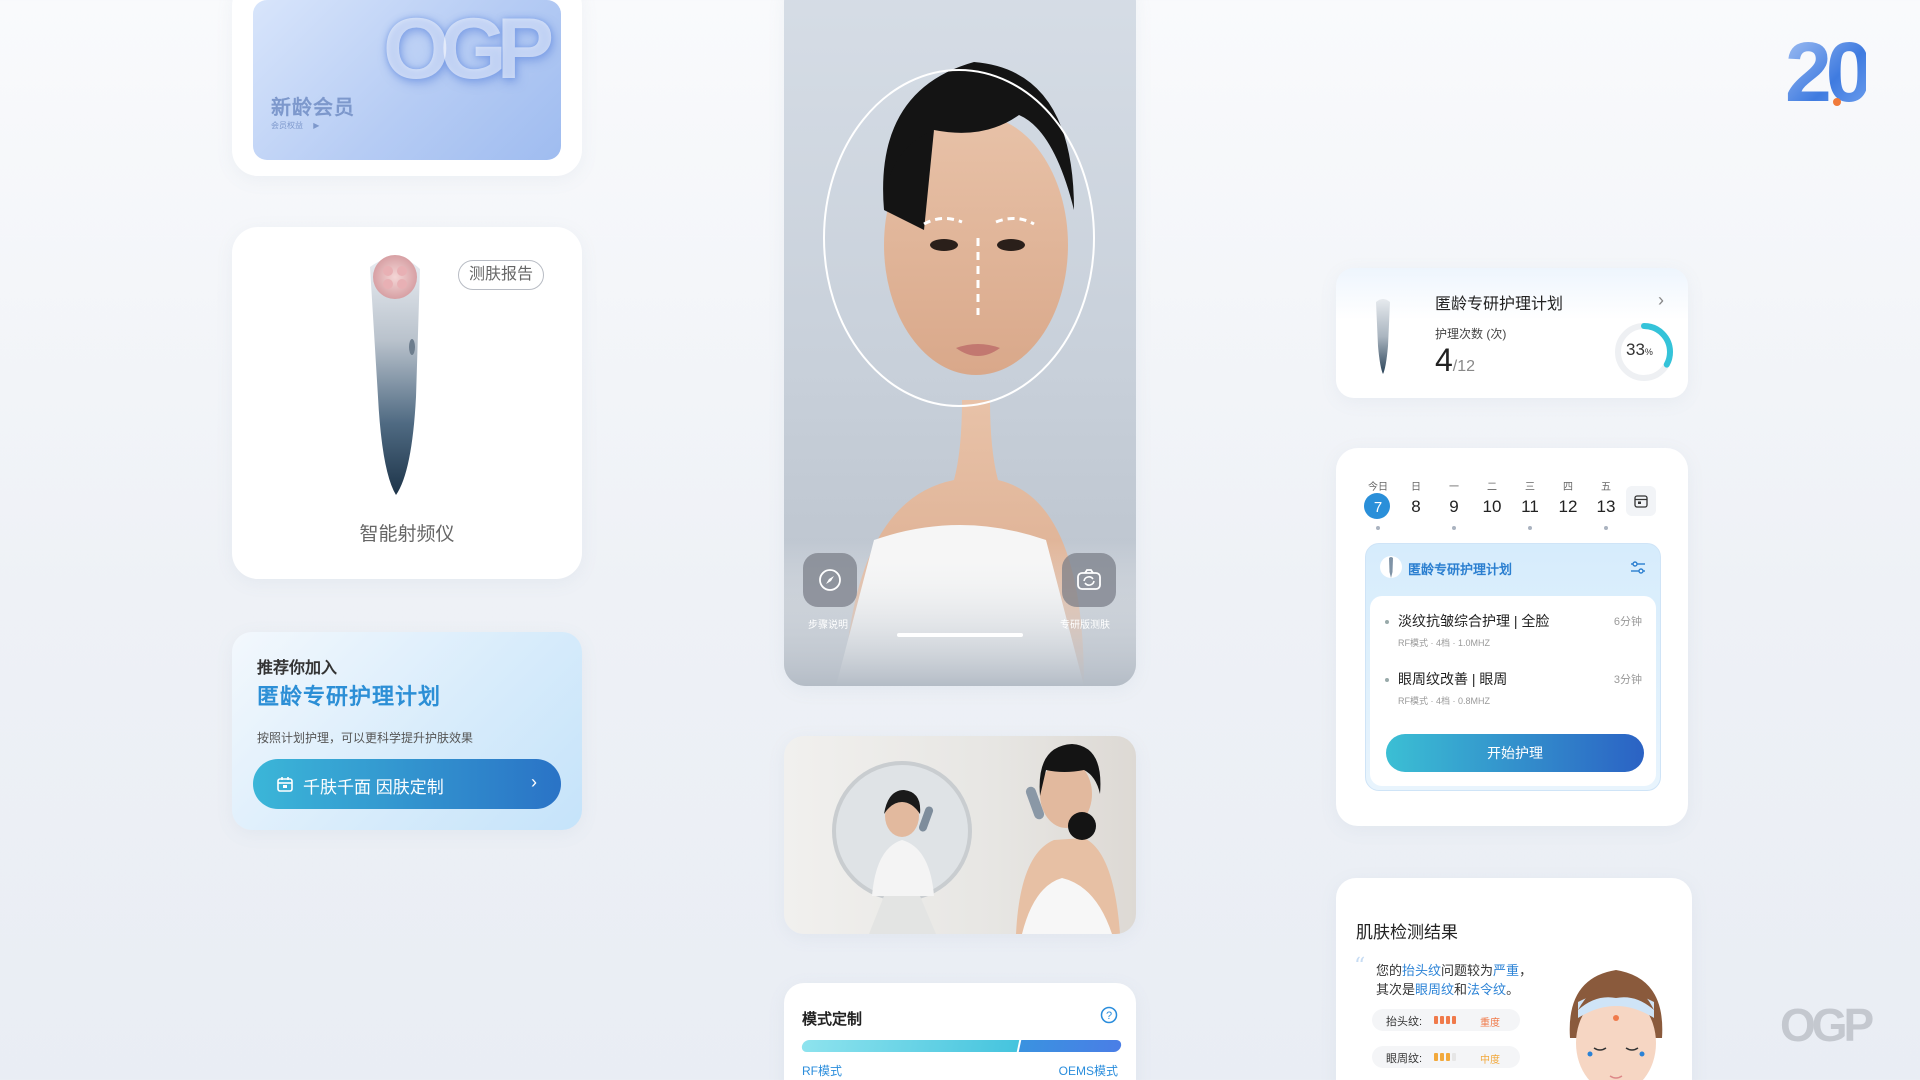  What do you see at coordinates (1487, 989) in the screenshot?
I see `skin-issue-highlight: 法令纹` at bounding box center [1487, 989].